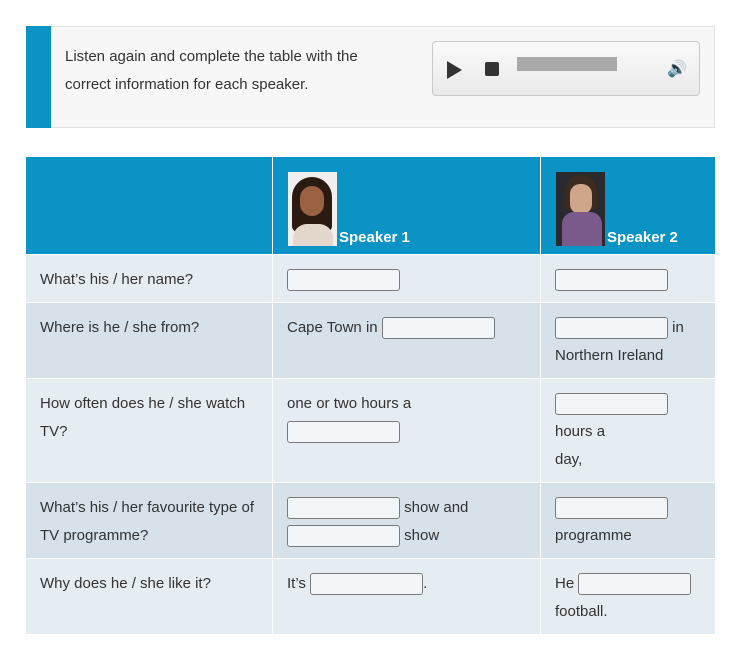 The height and width of the screenshot is (645, 753). I want to click on table-row: What’s his / her name?, so click(370, 278).